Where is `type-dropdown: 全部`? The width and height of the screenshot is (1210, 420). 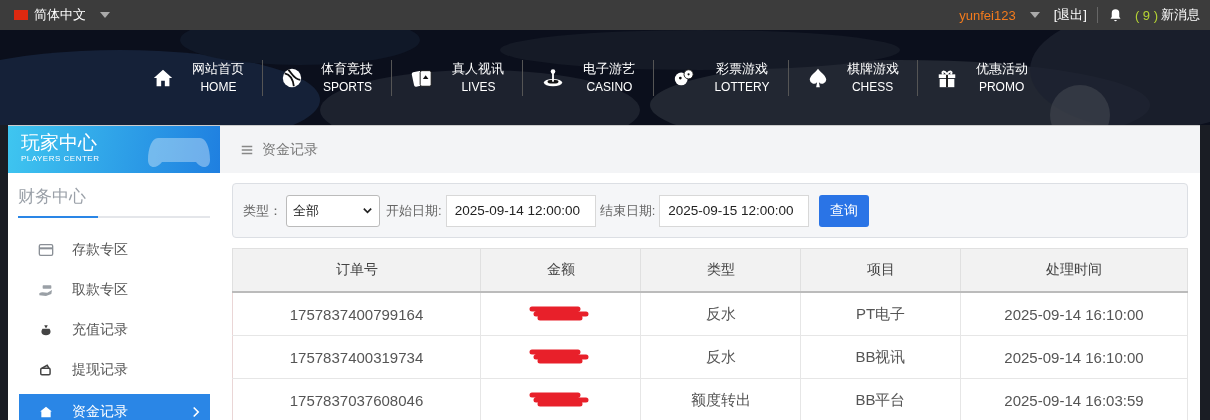 type-dropdown: 全部 is located at coordinates (333, 210).